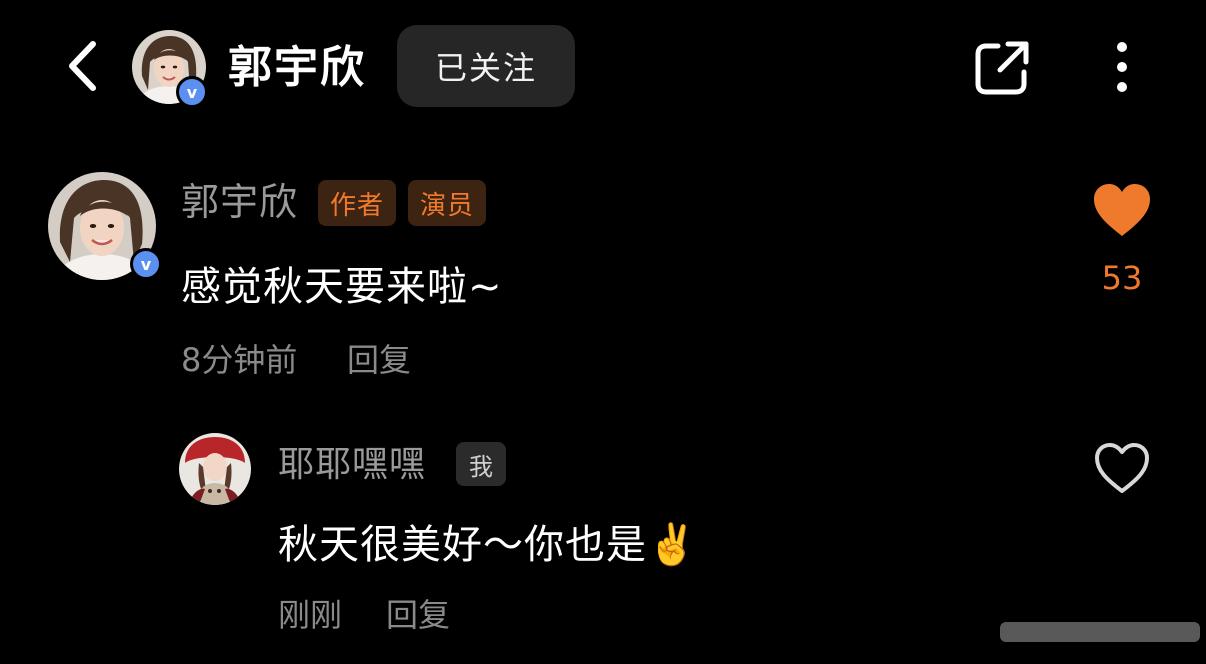 Image resolution: width=1206 pixels, height=664 pixels. I want to click on more-vertical-icon, so click(1122, 67).